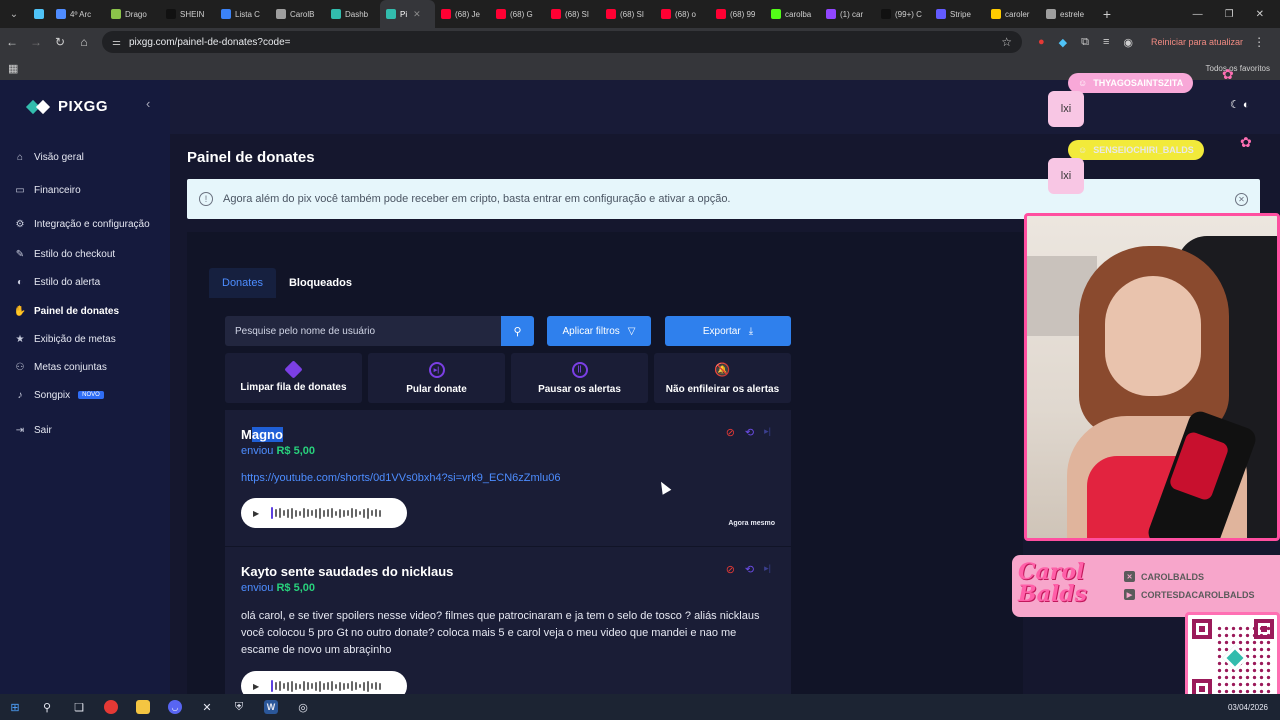  Describe the element at coordinates (175, 707) in the screenshot. I see `discord-icon: ◡` at that location.